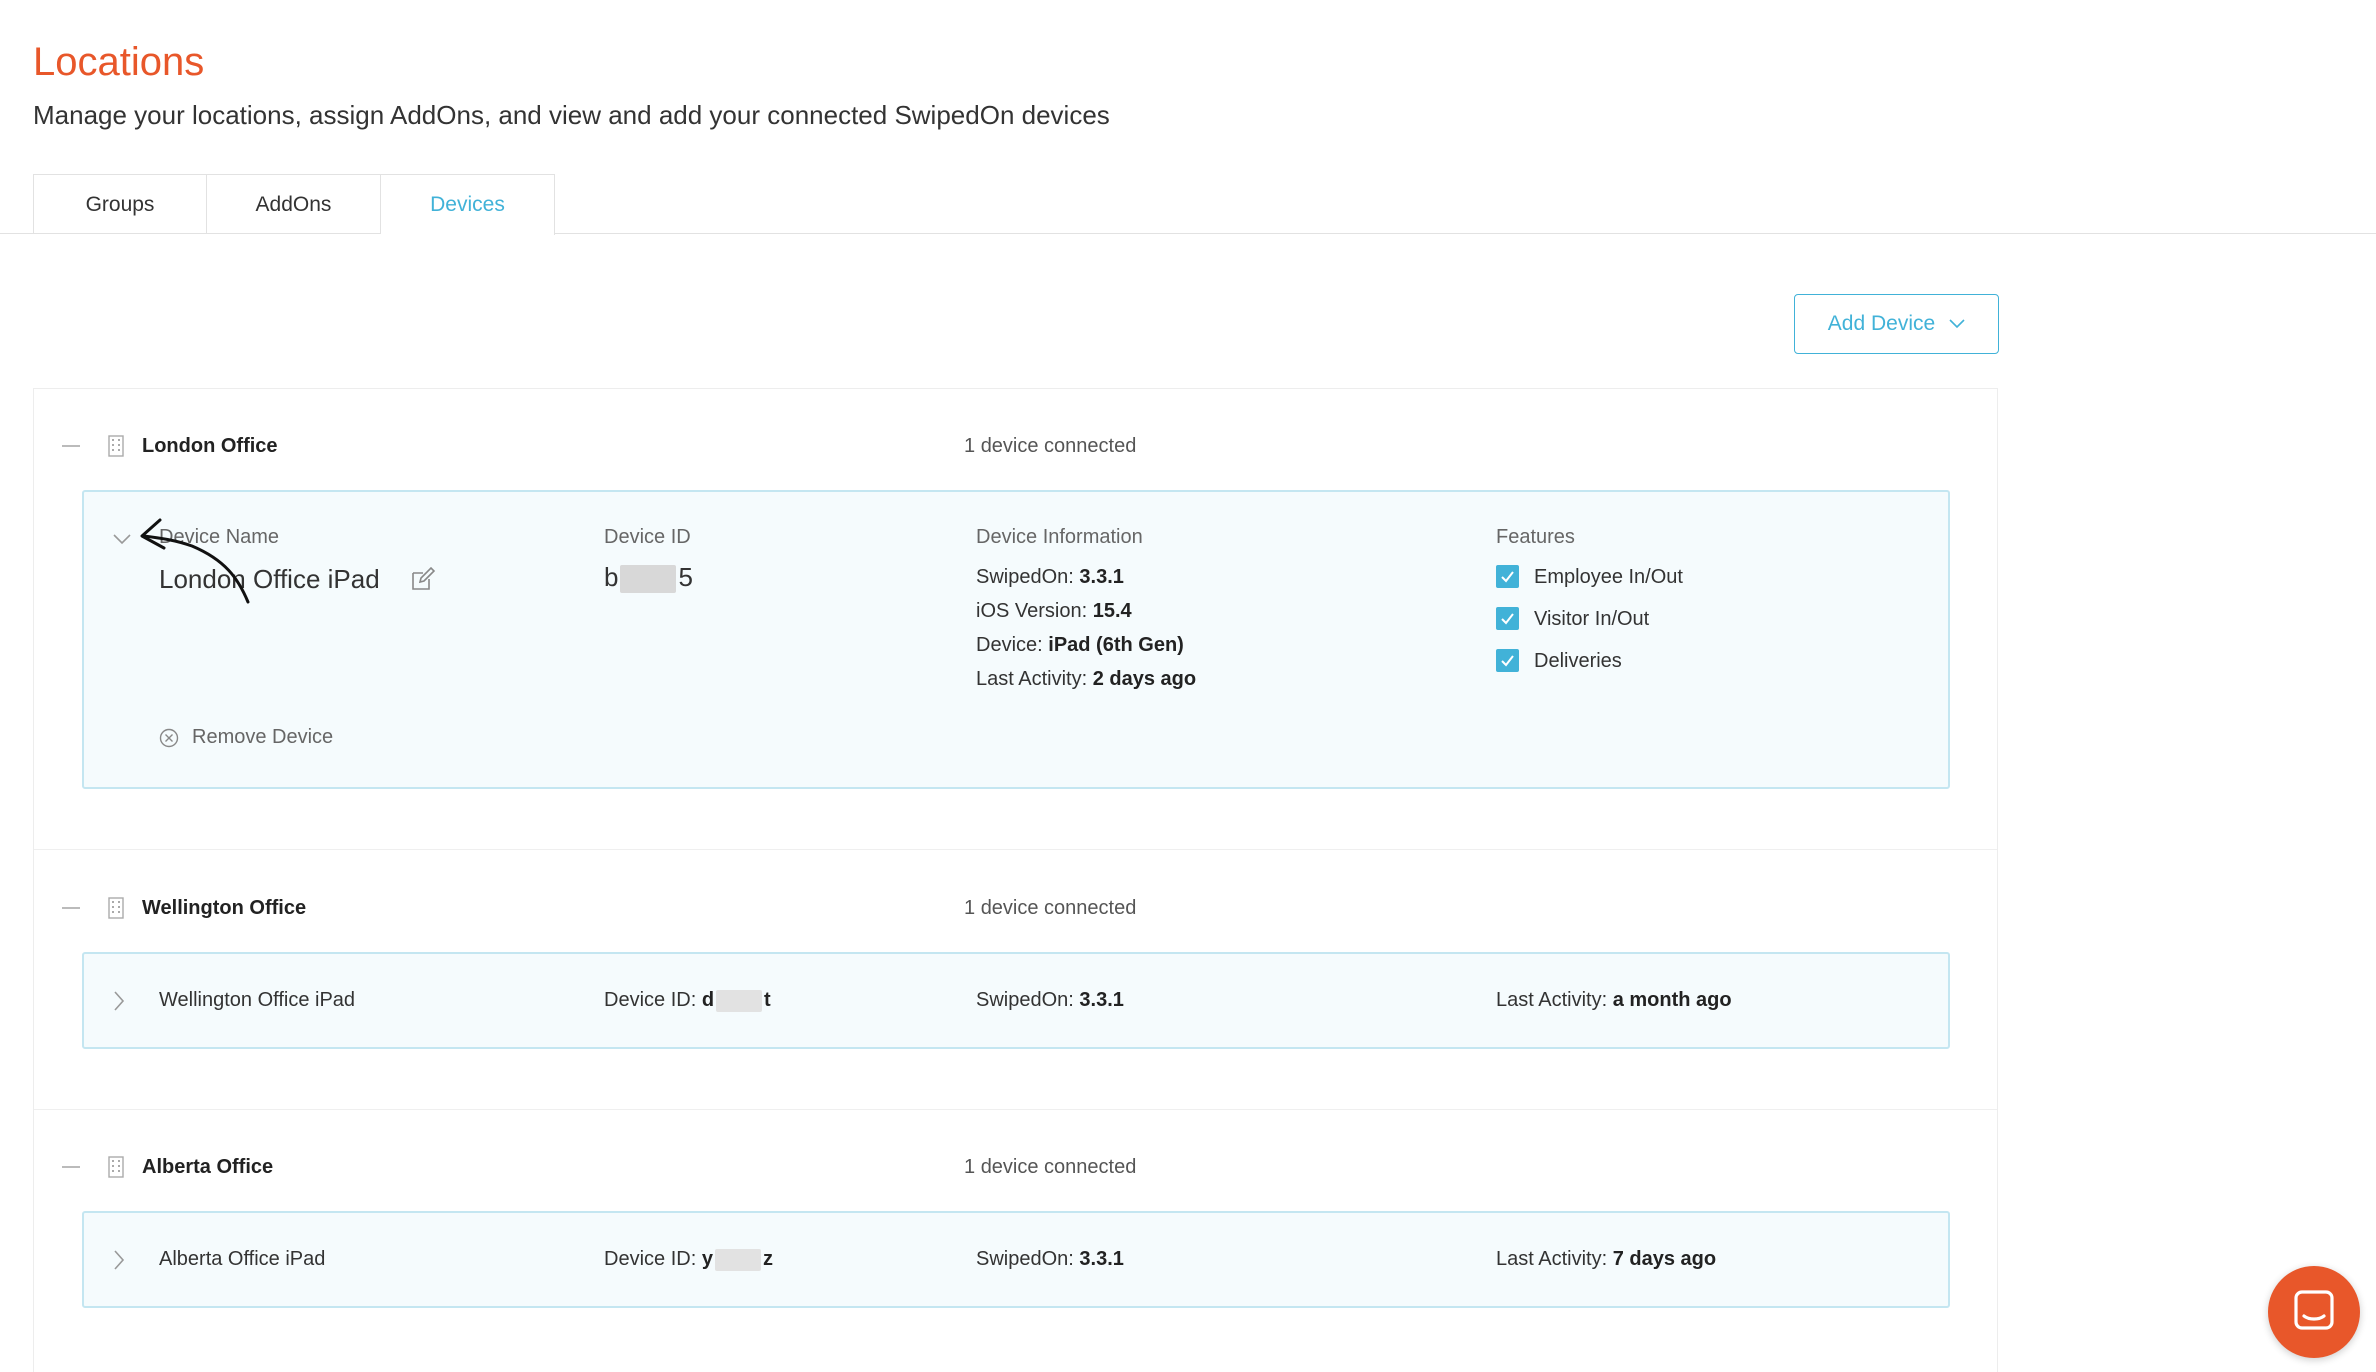  What do you see at coordinates (708, 1000) in the screenshot?
I see `device-id-start: d` at bounding box center [708, 1000].